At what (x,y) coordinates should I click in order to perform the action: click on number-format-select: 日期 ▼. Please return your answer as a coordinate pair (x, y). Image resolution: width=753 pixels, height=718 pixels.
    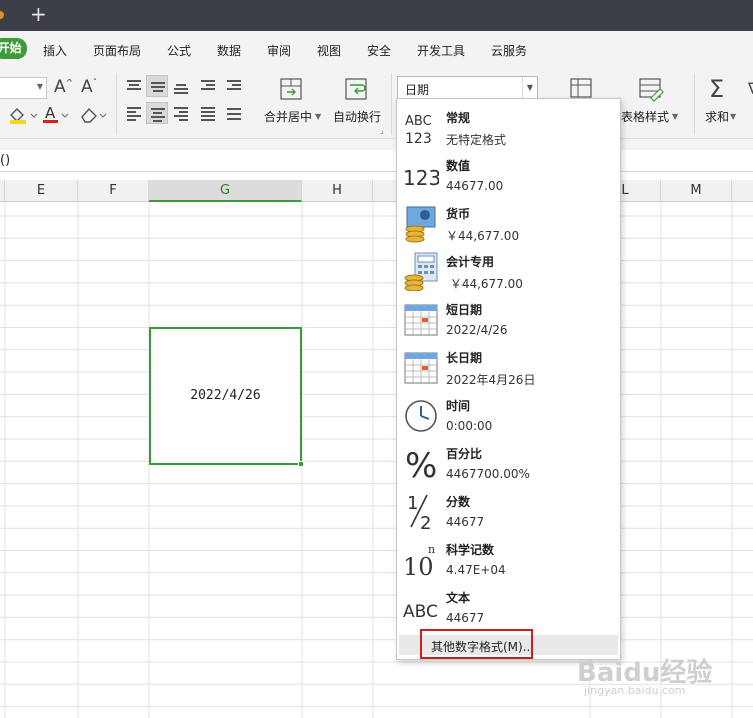
    Looking at the image, I should click on (467, 87).